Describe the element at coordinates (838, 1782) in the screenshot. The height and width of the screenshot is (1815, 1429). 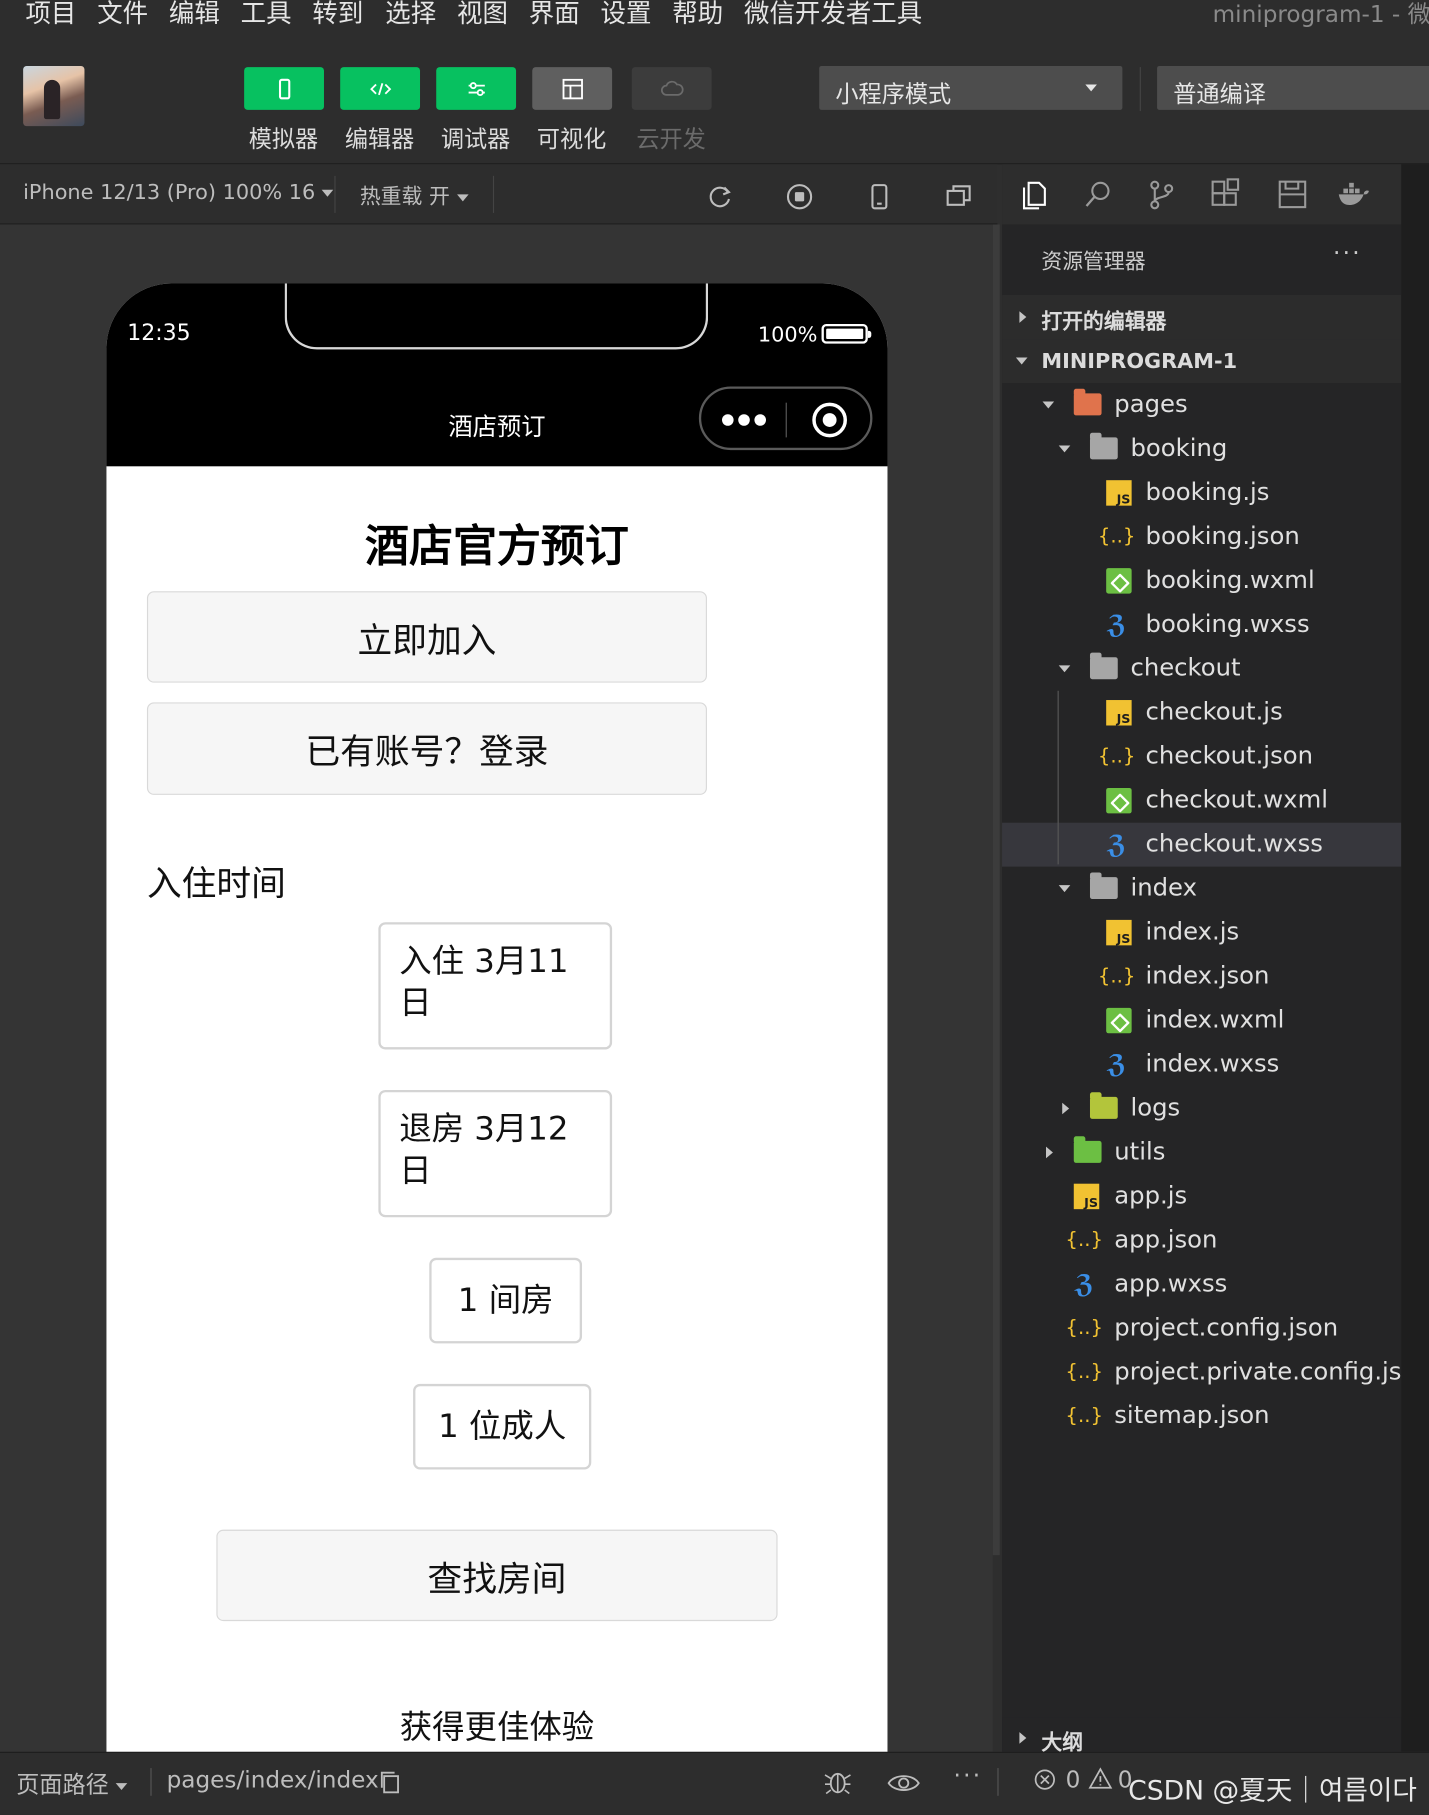
I see `bug-icon` at that location.